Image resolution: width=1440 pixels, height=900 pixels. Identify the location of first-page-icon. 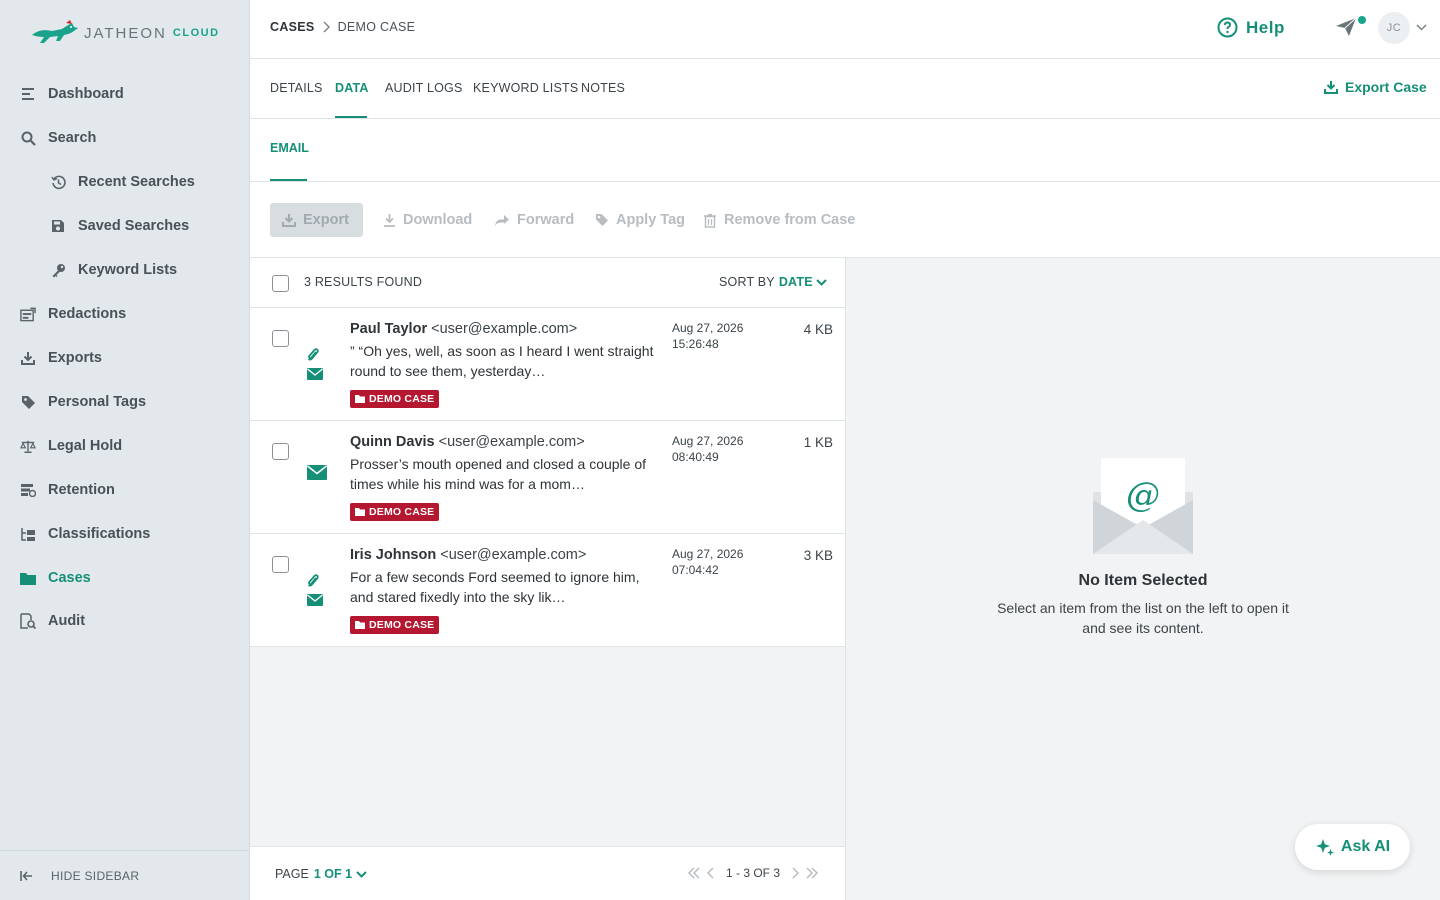
(694, 873).